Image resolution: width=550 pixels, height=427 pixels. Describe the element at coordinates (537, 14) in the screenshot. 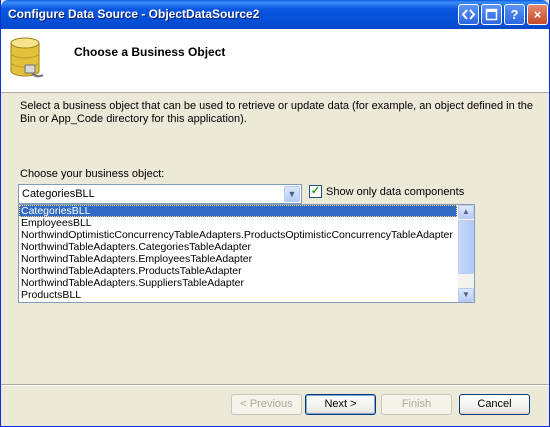

I see `close-button: ×` at that location.